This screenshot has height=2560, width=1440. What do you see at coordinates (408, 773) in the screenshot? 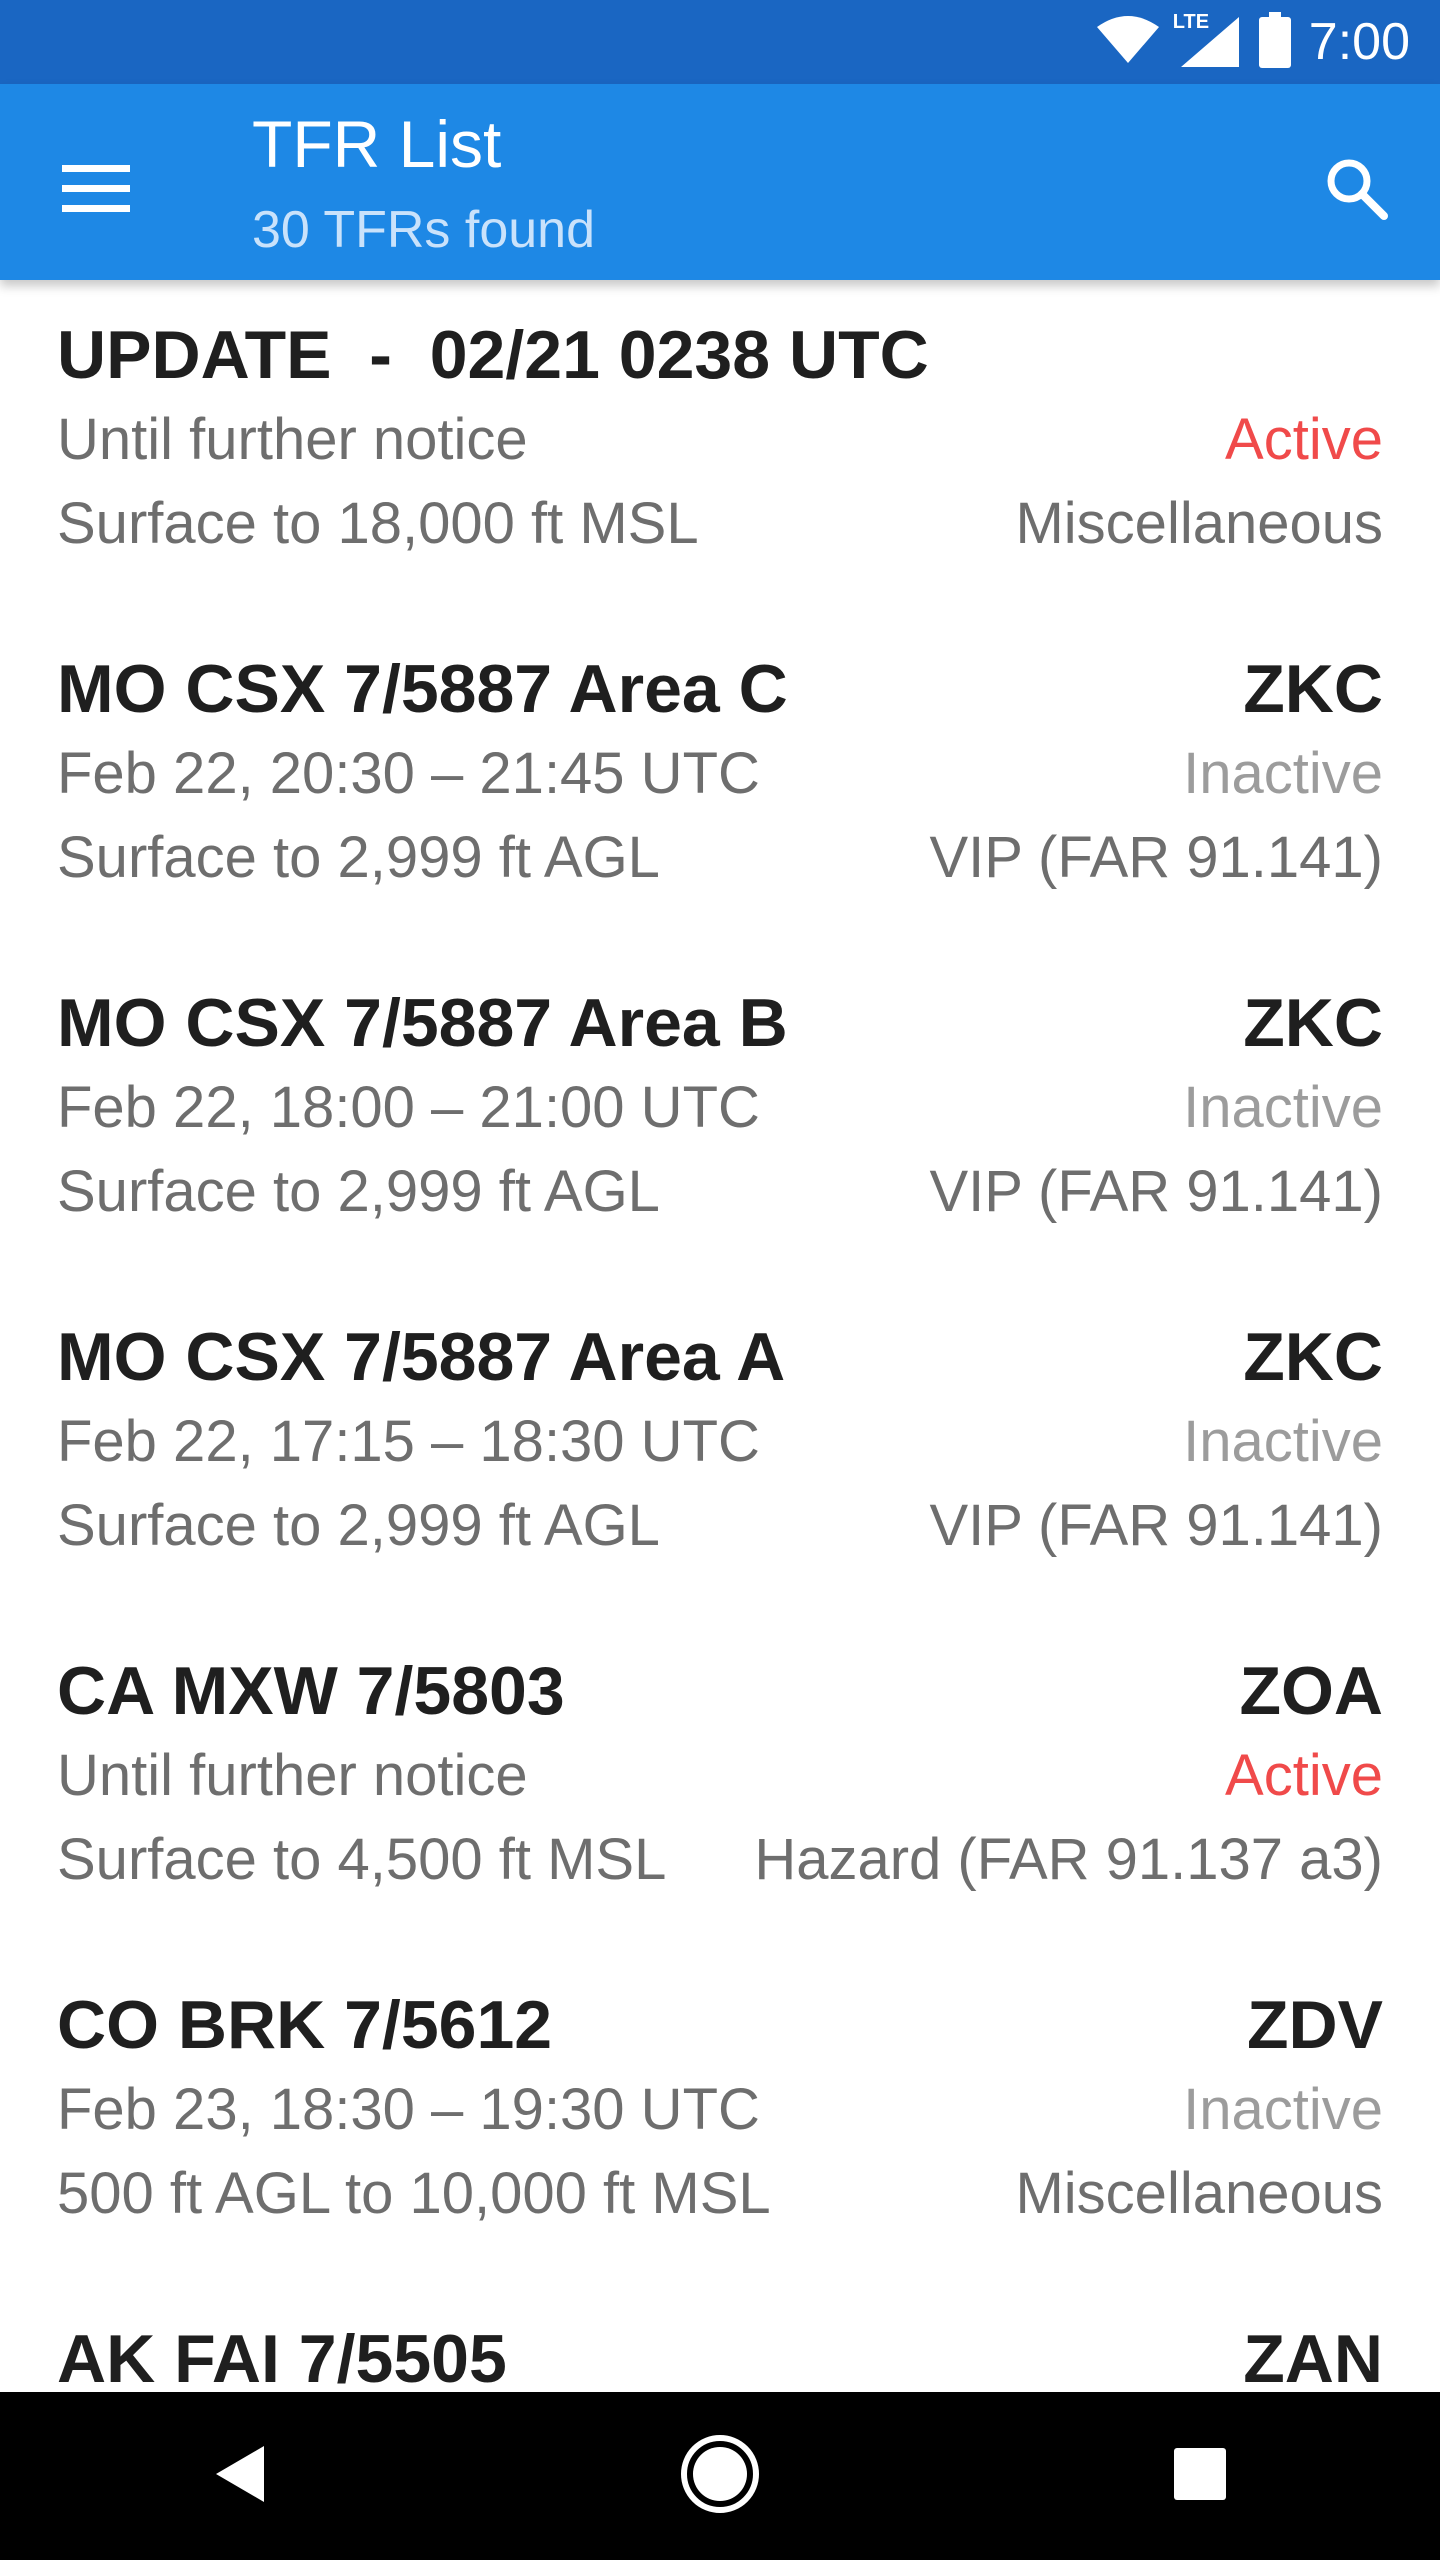
I see `tfr-time: Feb 22, 20:30 – 21:45 UTC` at bounding box center [408, 773].